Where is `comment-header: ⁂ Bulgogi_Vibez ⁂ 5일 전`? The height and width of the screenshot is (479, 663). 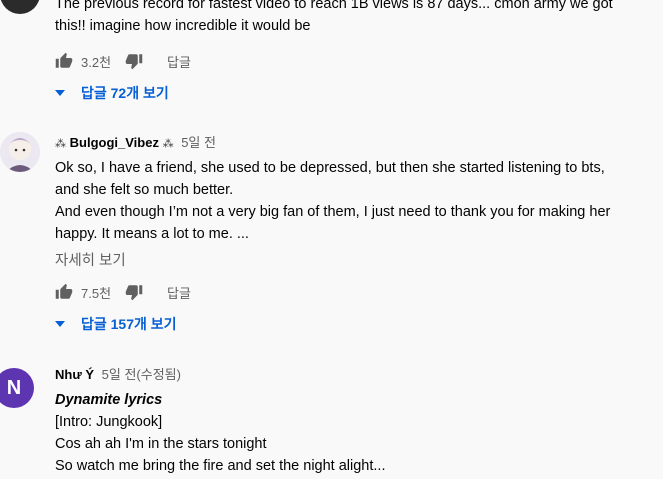
comment-header: ⁂ Bulgogi_Vibez ⁂ 5일 전 is located at coordinates (135, 143).